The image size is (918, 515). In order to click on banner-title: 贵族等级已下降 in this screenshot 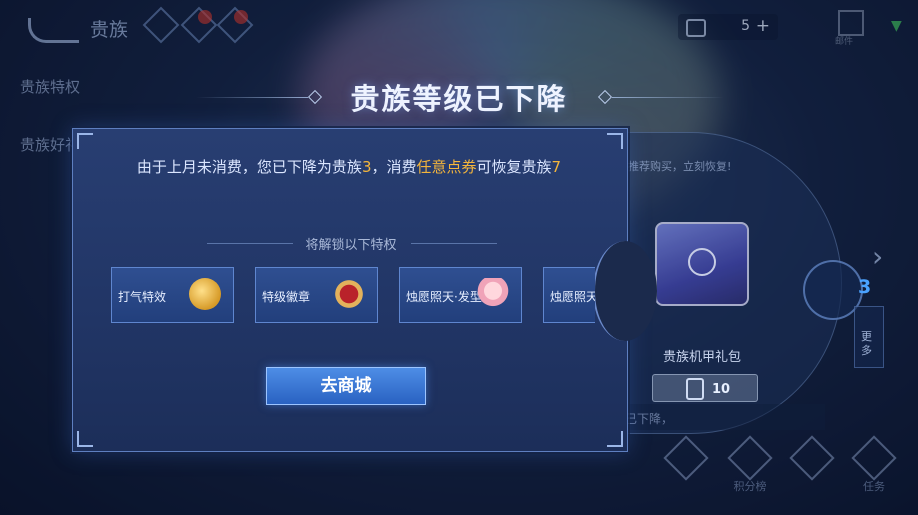, I will do `click(459, 99)`.